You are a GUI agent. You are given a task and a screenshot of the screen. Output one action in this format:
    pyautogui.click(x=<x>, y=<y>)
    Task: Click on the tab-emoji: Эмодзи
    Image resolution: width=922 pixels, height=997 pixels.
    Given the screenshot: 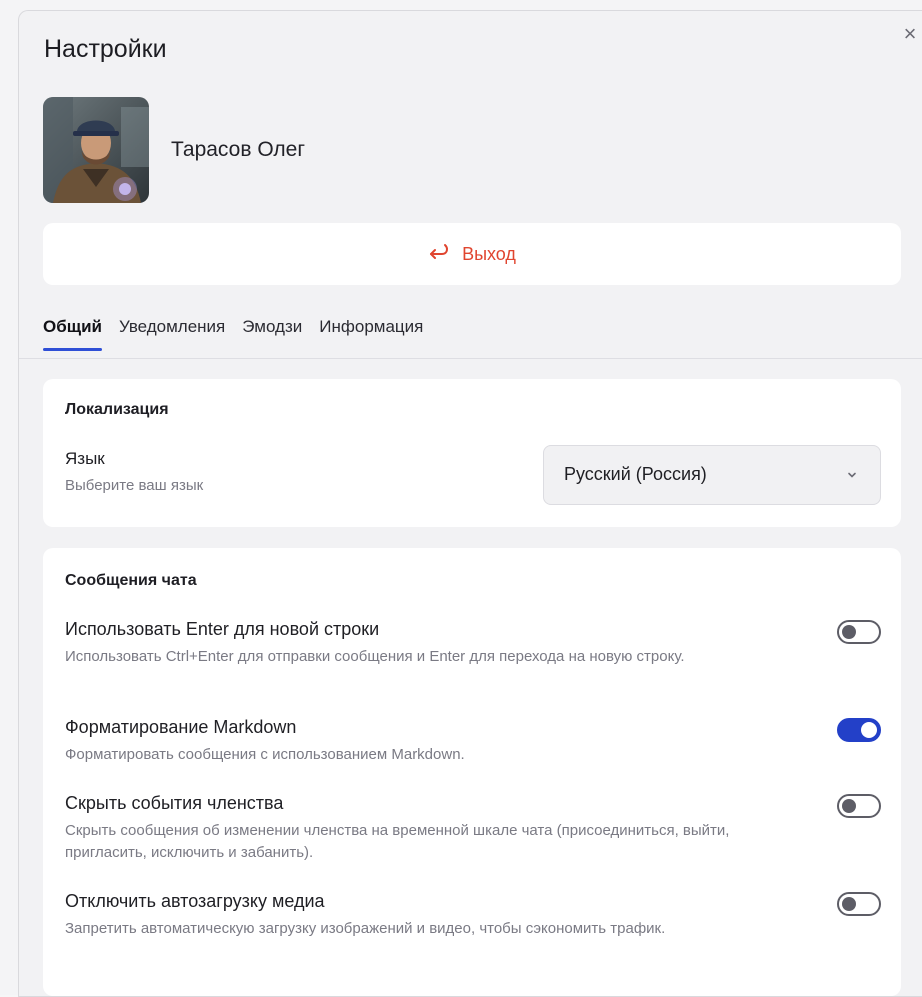 What is the action you would take?
    pyautogui.click(x=272, y=334)
    